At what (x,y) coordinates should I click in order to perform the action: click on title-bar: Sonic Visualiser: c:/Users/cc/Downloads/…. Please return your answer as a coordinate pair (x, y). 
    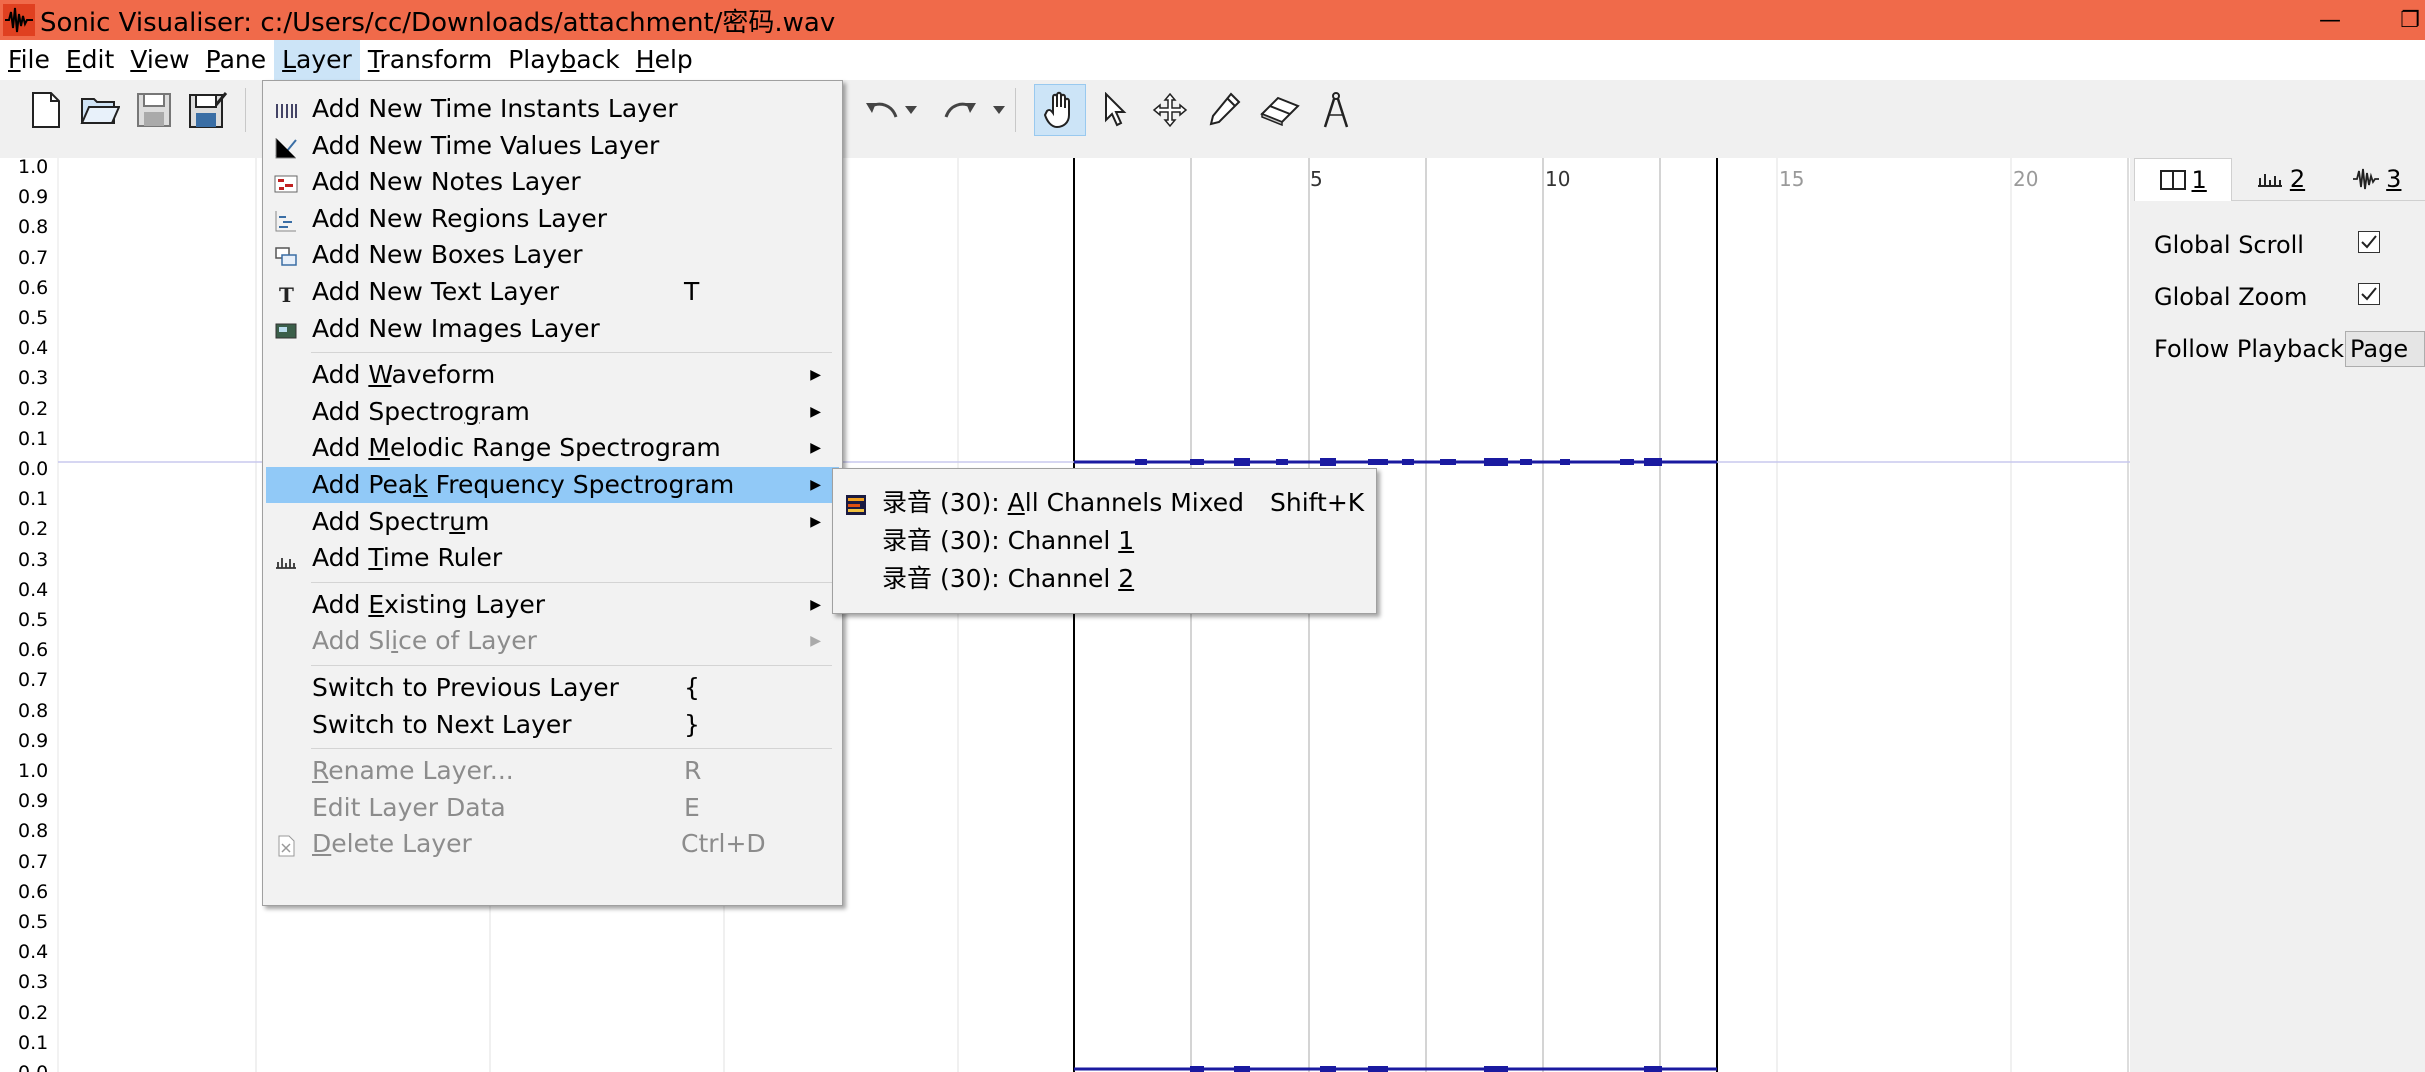
    Looking at the image, I should click on (1212, 20).